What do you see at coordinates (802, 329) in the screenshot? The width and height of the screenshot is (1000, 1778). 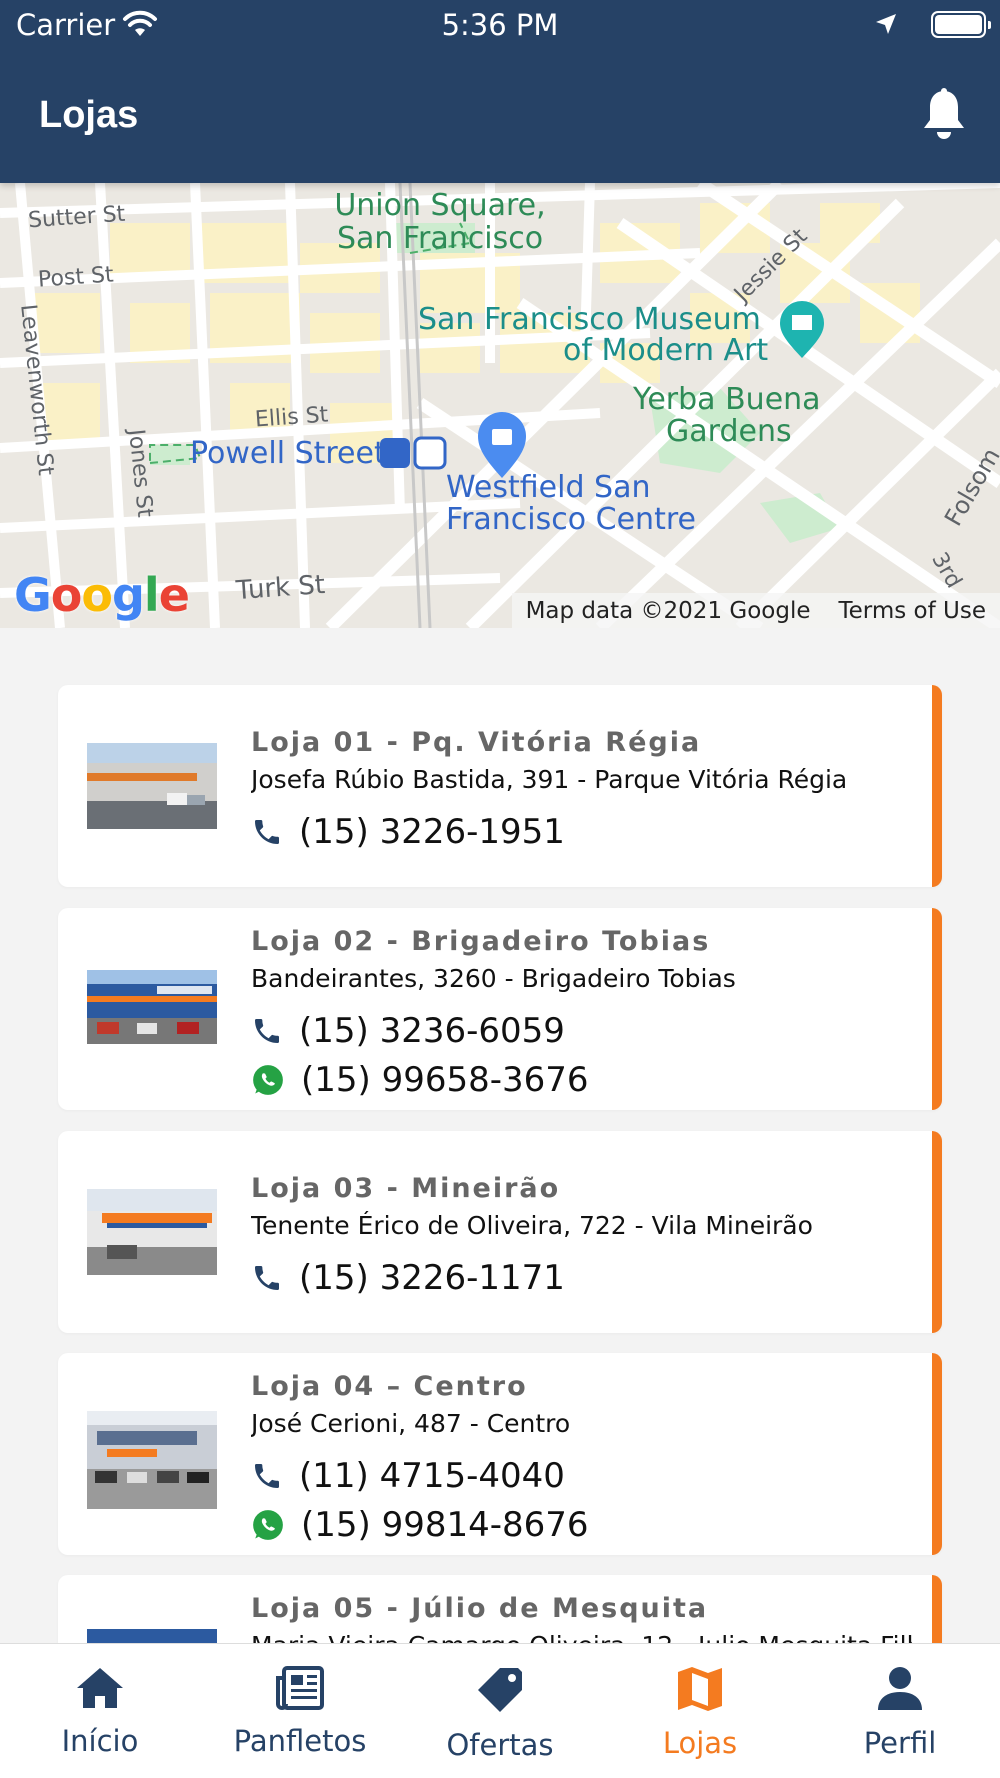 I see `museum-pin-icon` at bounding box center [802, 329].